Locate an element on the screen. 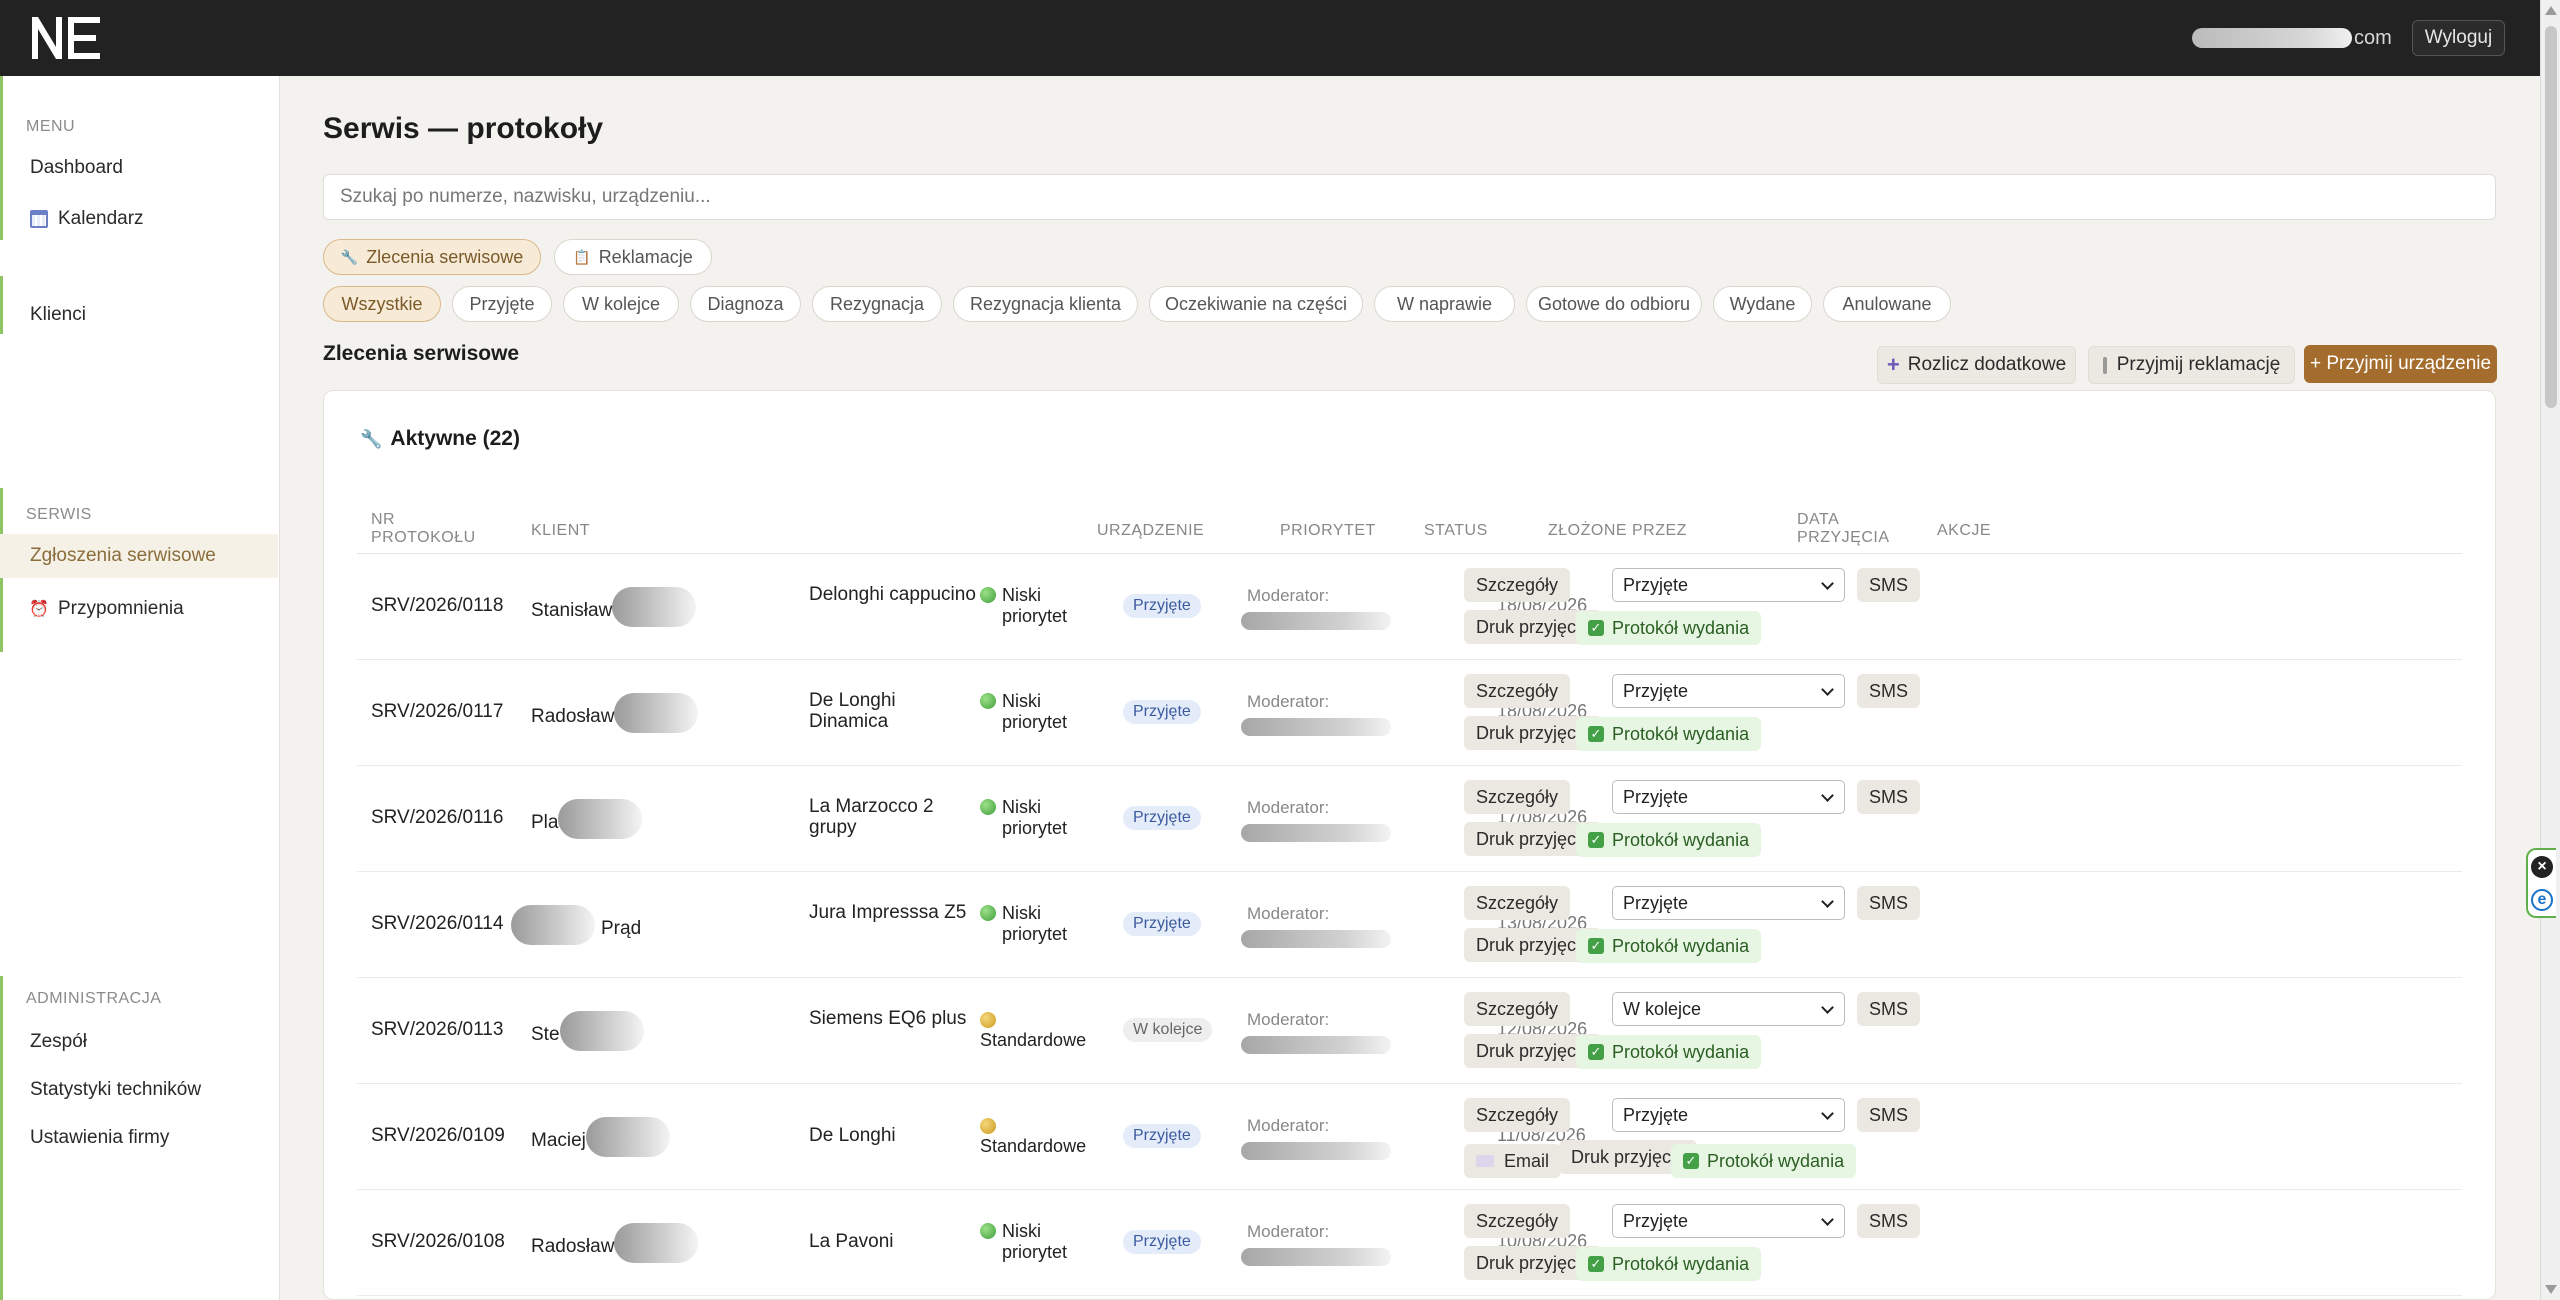 Image resolution: width=2560 pixels, height=1300 pixels. tab-service-orders: 🔧 Zlecenia serwisowe is located at coordinates (432, 257).